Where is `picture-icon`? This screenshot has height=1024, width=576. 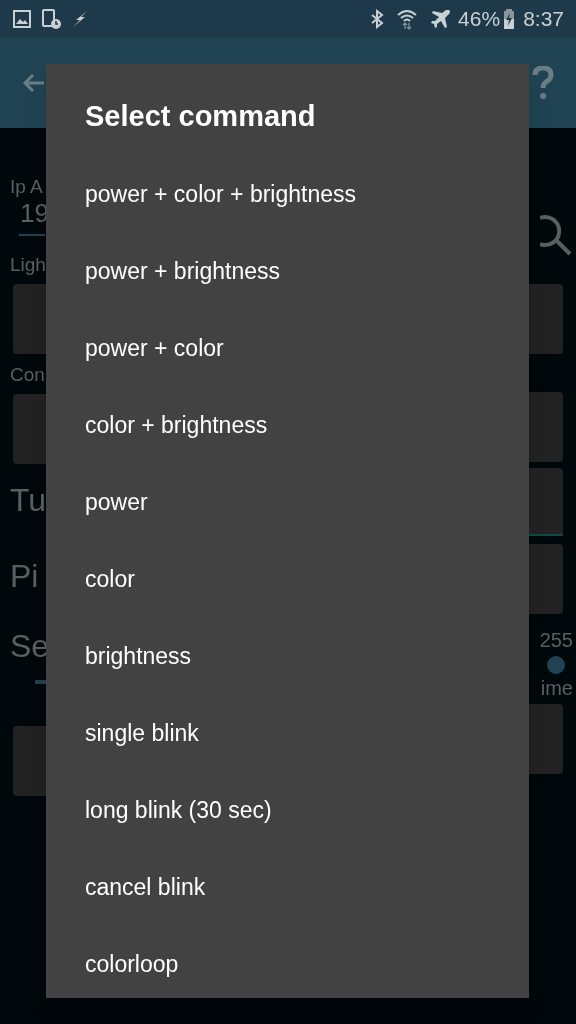
picture-icon is located at coordinates (22, 19).